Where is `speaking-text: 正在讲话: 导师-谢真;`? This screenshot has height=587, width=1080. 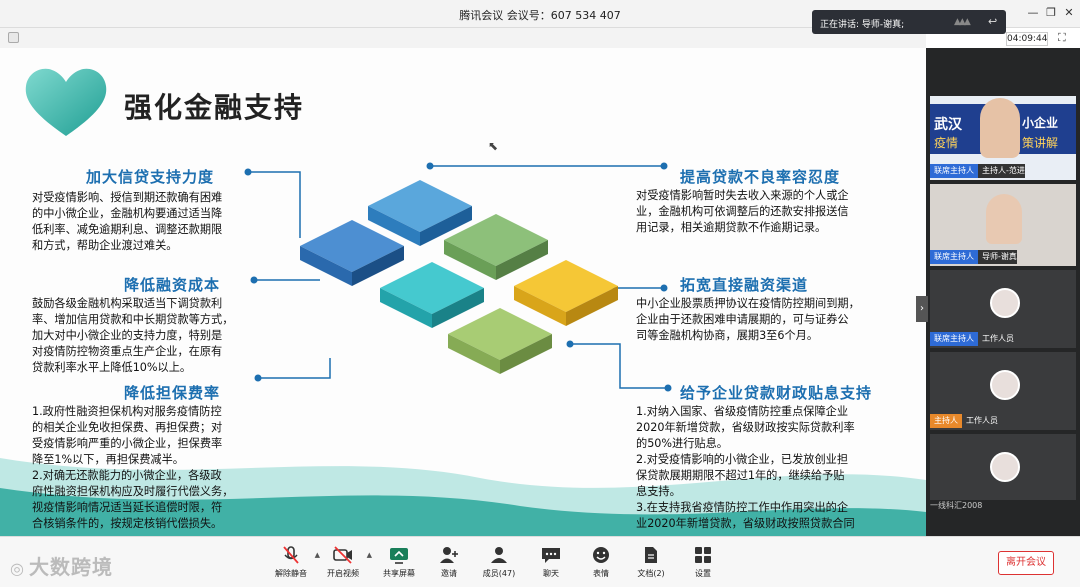
speaking-text: 正在讲话: 导师-谢真; is located at coordinates (862, 25).